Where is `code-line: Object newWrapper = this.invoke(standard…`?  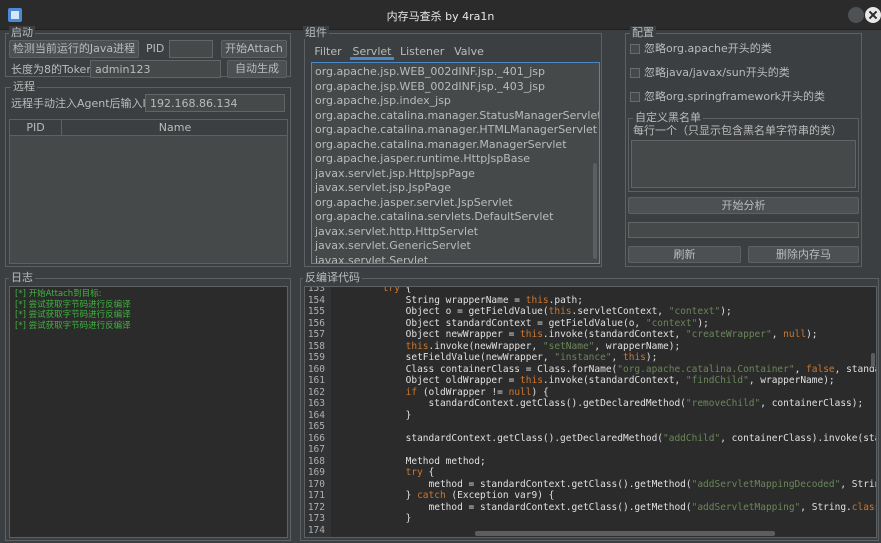
code-line: Object newWrapper = this.invoke(standard… is located at coordinates (577, 334).